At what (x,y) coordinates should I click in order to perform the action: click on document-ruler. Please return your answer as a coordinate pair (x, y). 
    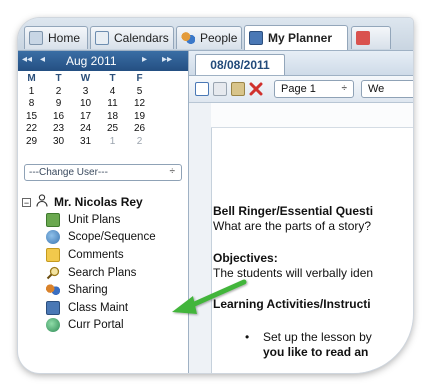
    Looking at the image, I should click on (312, 115).